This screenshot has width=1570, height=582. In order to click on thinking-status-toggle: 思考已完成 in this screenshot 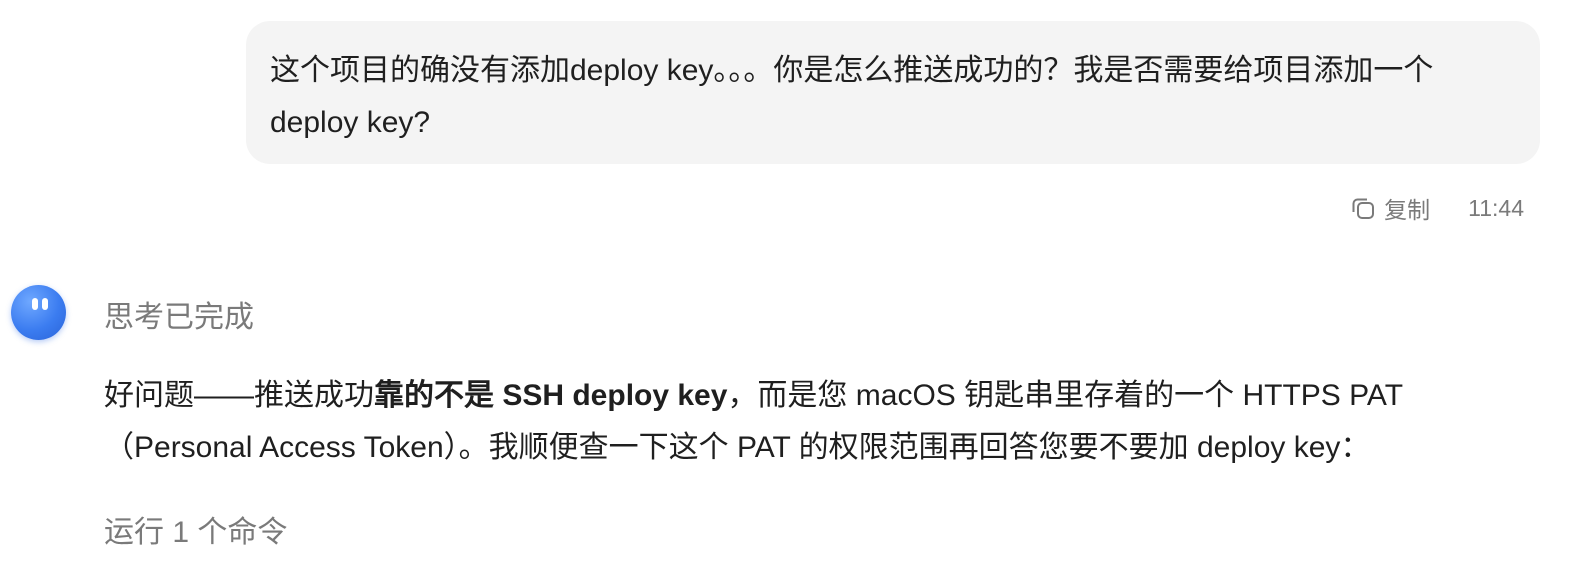, I will do `click(179, 314)`.